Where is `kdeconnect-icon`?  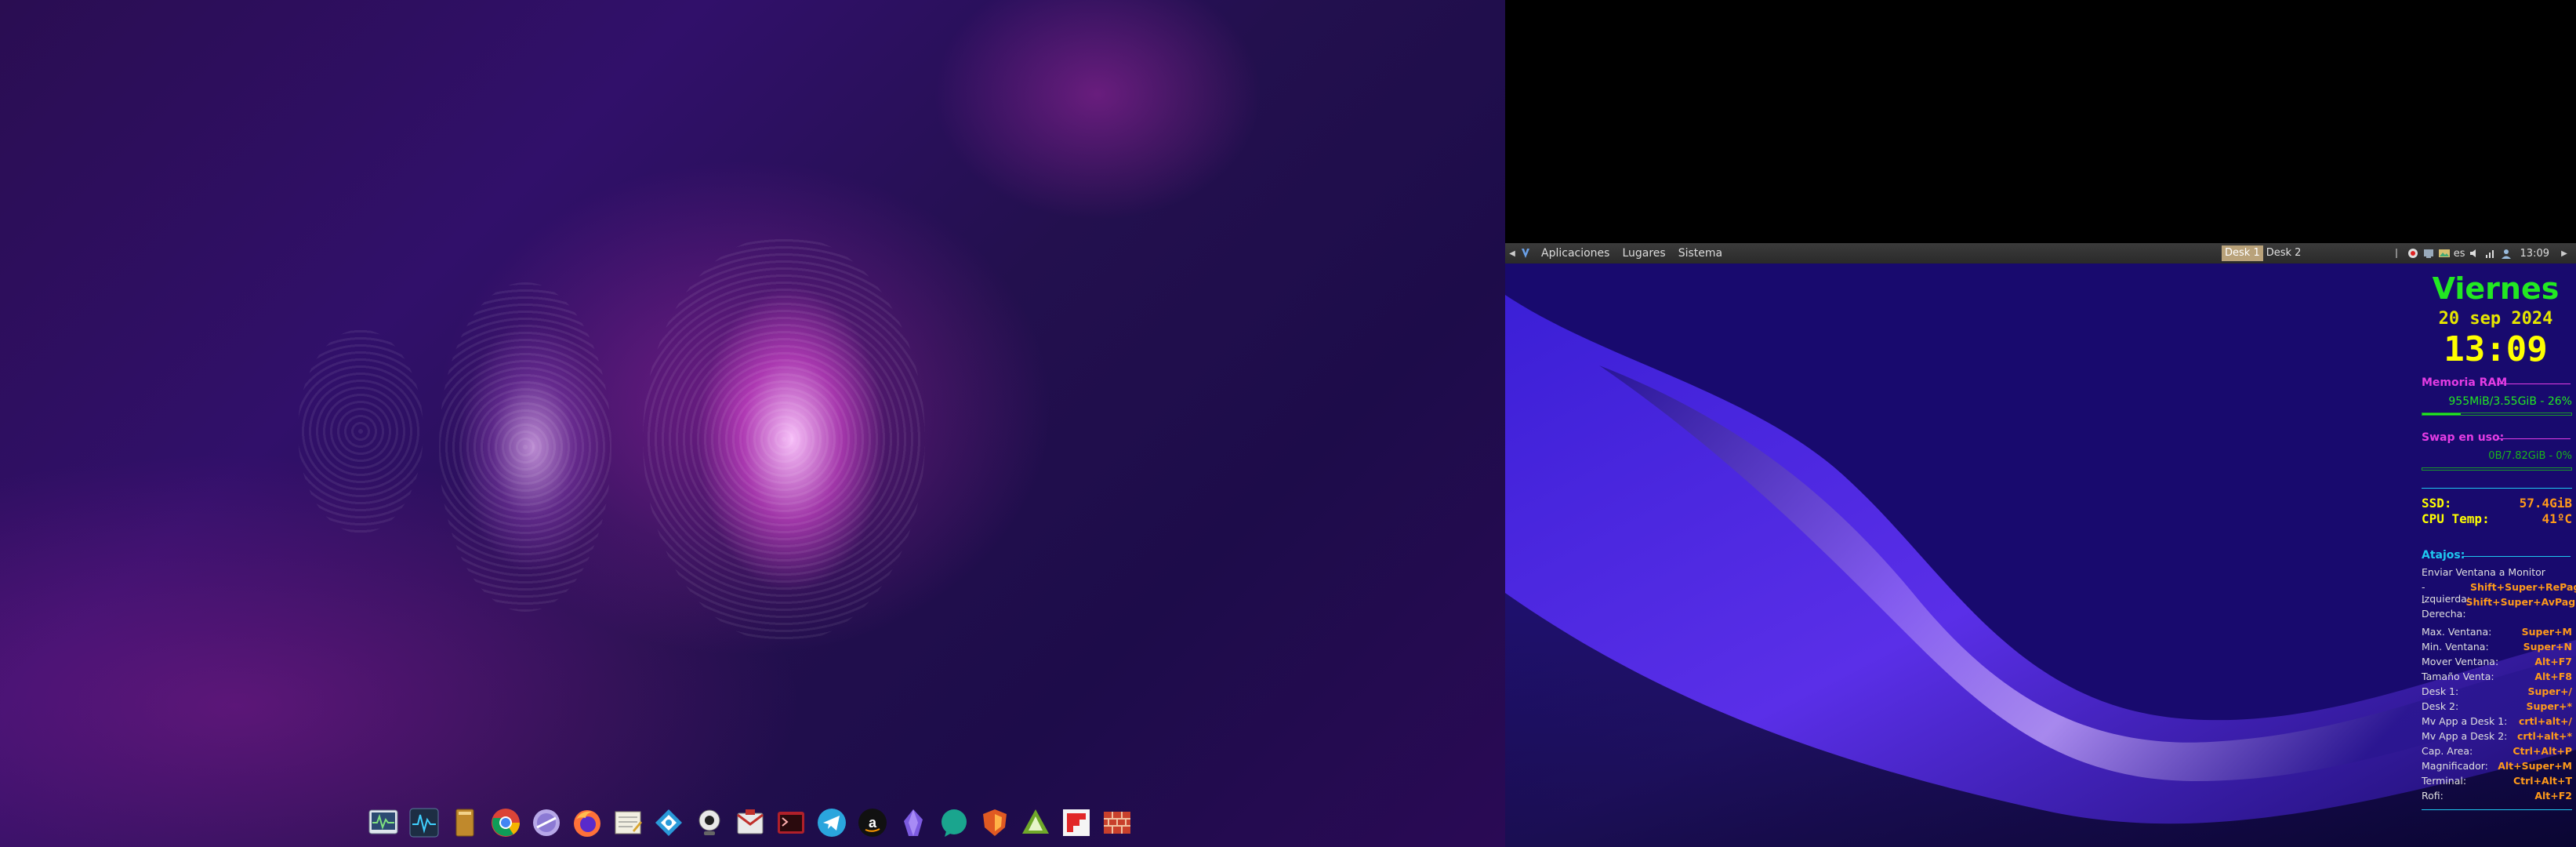 kdeconnect-icon is located at coordinates (669, 823).